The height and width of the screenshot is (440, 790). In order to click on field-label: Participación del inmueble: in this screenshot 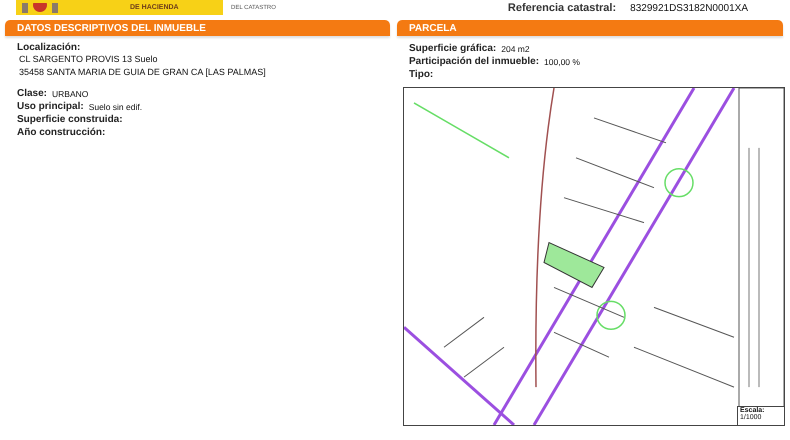, I will do `click(474, 61)`.